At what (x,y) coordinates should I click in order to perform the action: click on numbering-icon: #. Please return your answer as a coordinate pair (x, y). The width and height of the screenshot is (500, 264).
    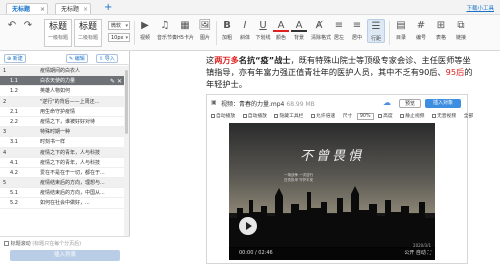
    Looking at the image, I should click on (421, 25).